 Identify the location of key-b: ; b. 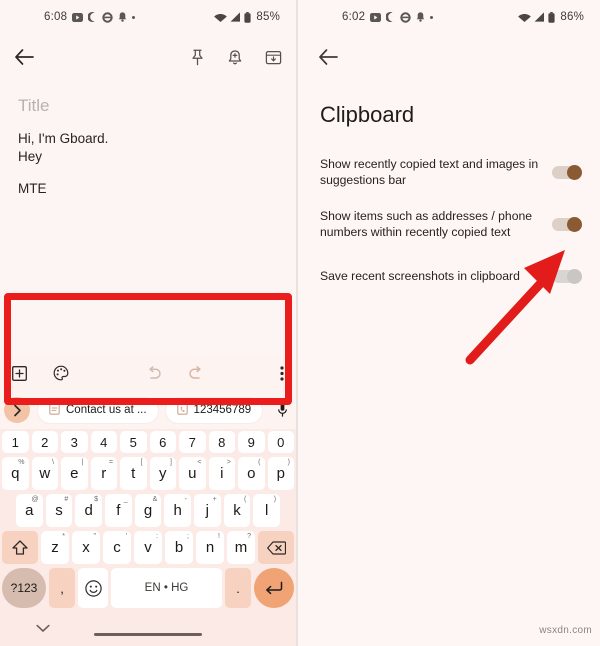
(179, 547).